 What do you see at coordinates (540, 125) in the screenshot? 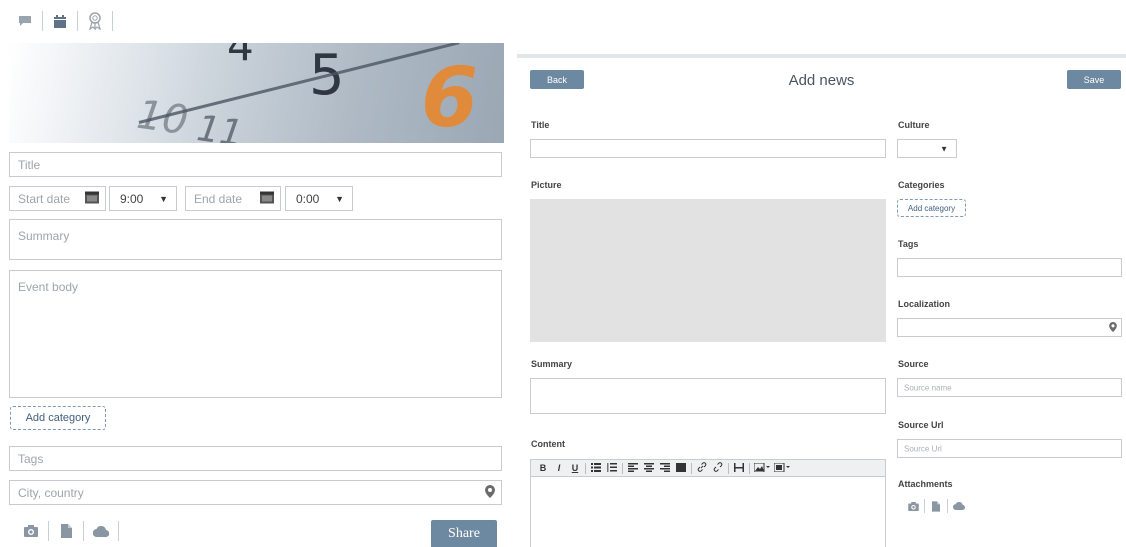
I see `title-label: Title` at bounding box center [540, 125].